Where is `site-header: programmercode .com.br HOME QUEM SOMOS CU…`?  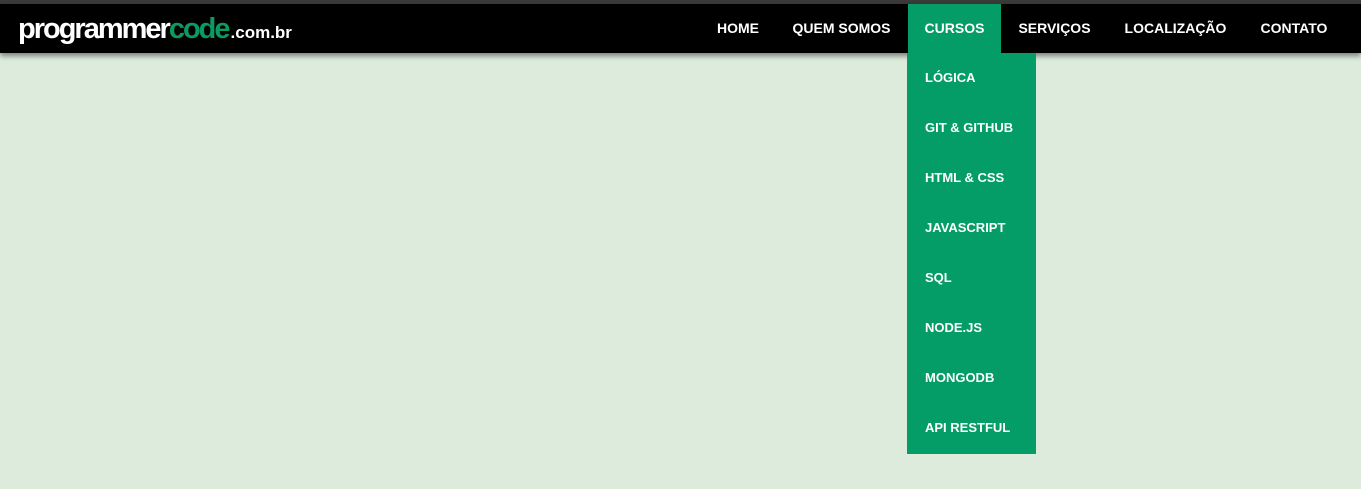
site-header: programmercode .com.br HOME QUEM SOMOS CU… is located at coordinates (680, 28).